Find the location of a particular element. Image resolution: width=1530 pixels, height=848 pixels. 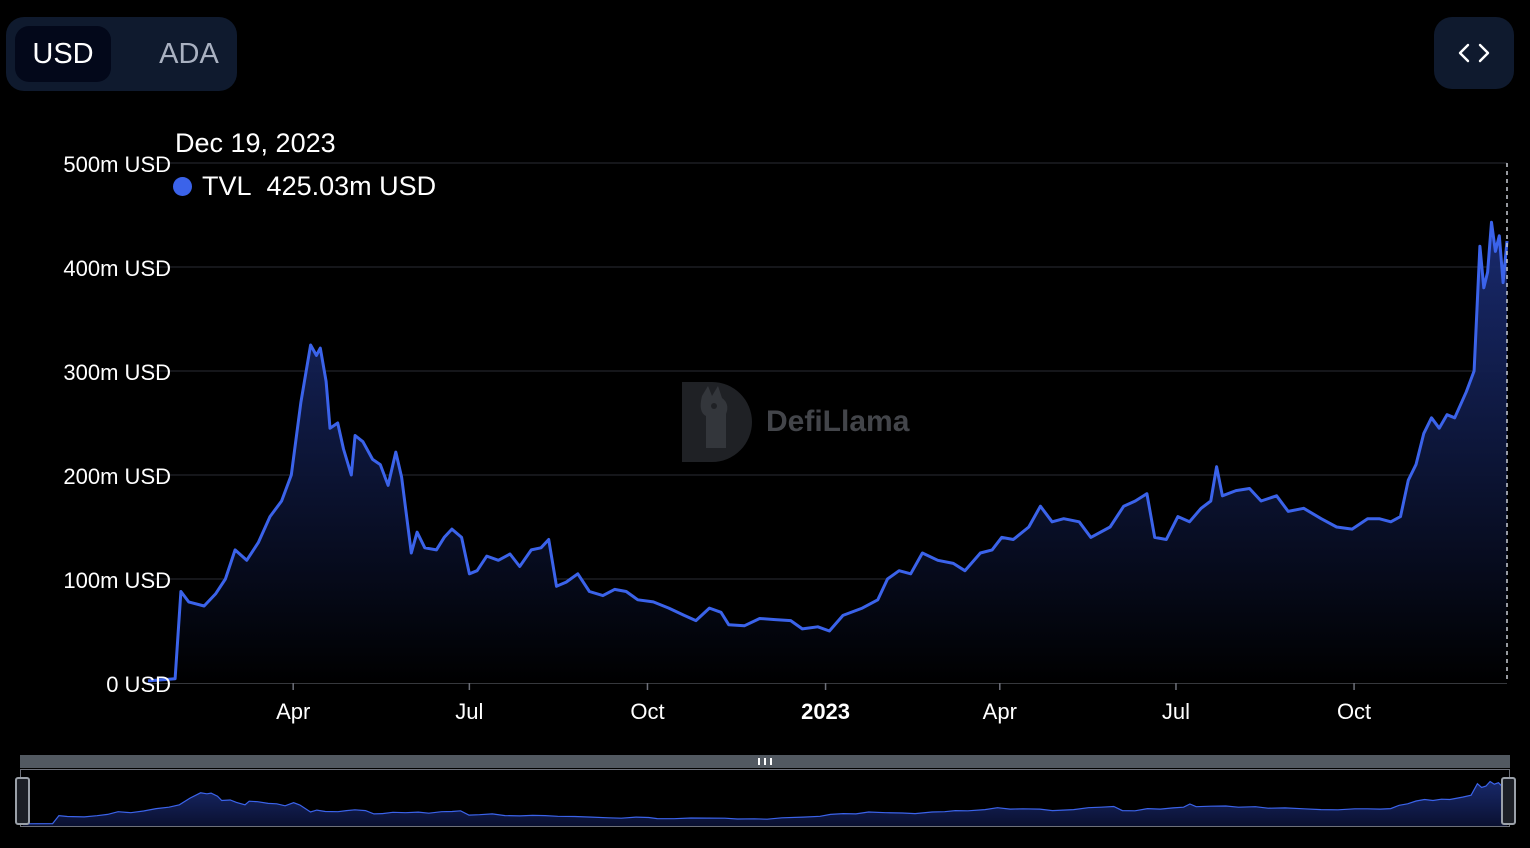

y-tick-label: 400m USD is located at coordinates (117, 268).